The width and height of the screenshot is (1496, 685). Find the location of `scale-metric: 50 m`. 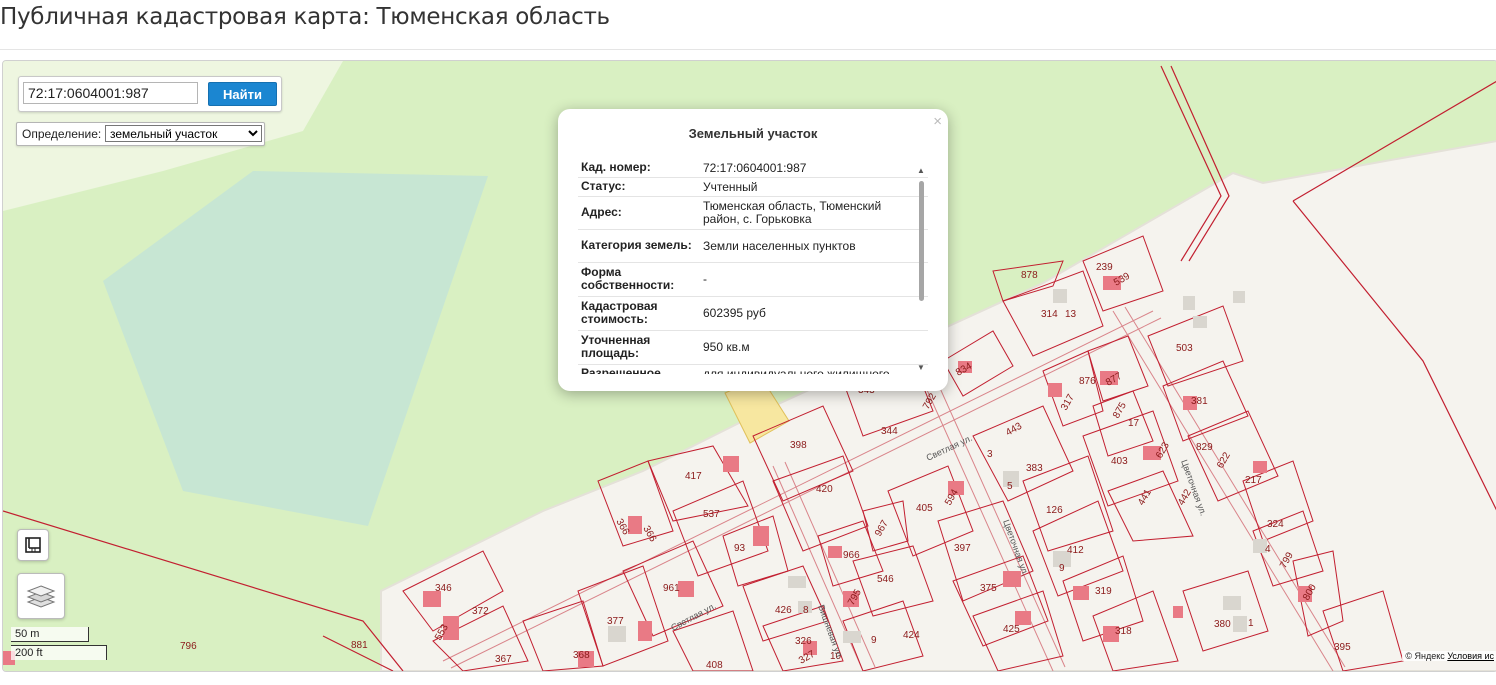

scale-metric: 50 m is located at coordinates (50, 634).